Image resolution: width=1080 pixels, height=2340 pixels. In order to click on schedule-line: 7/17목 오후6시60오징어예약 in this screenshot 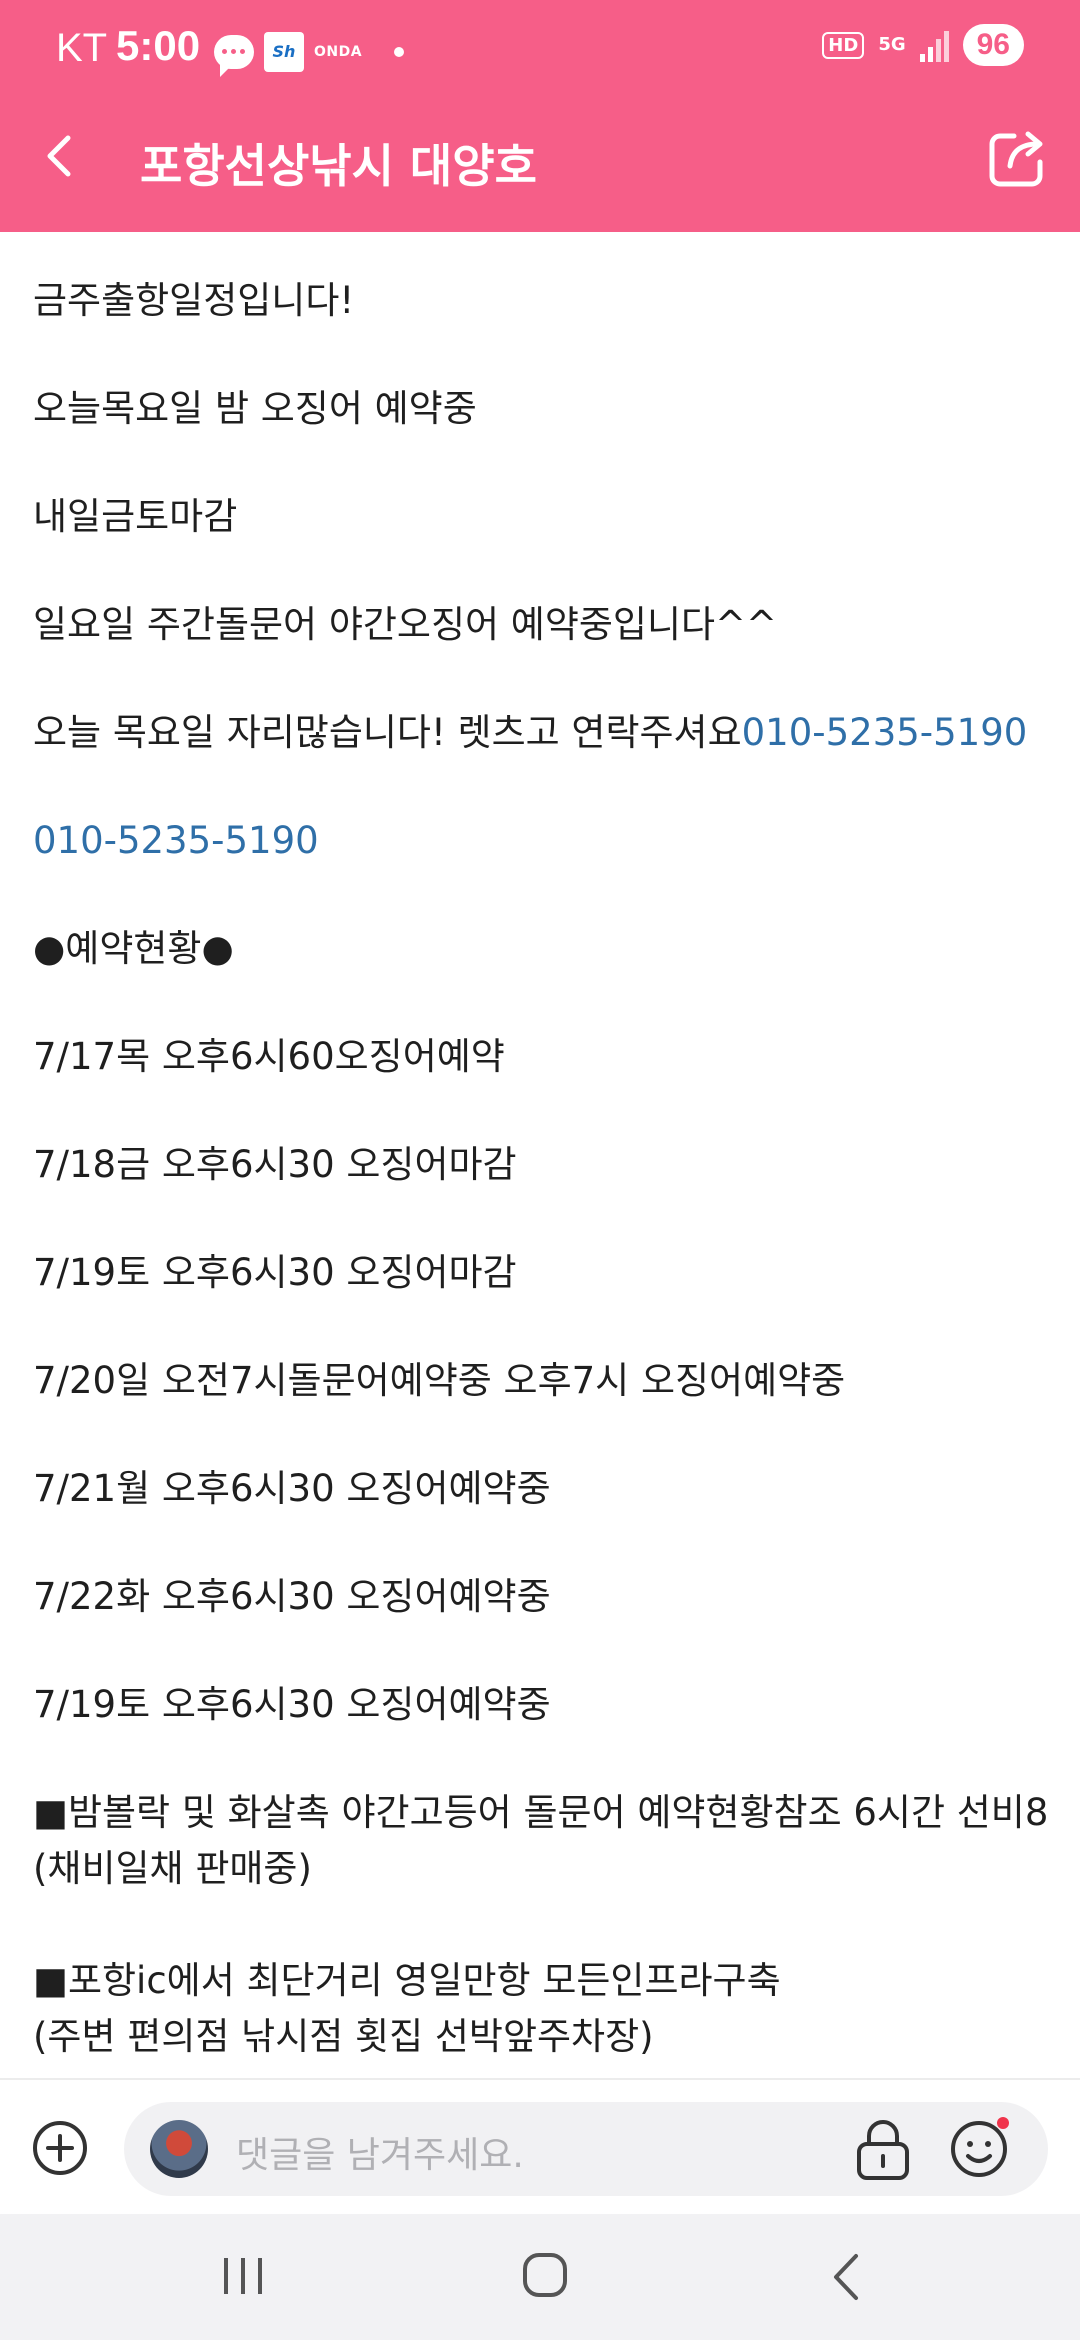, I will do `click(269, 1056)`.